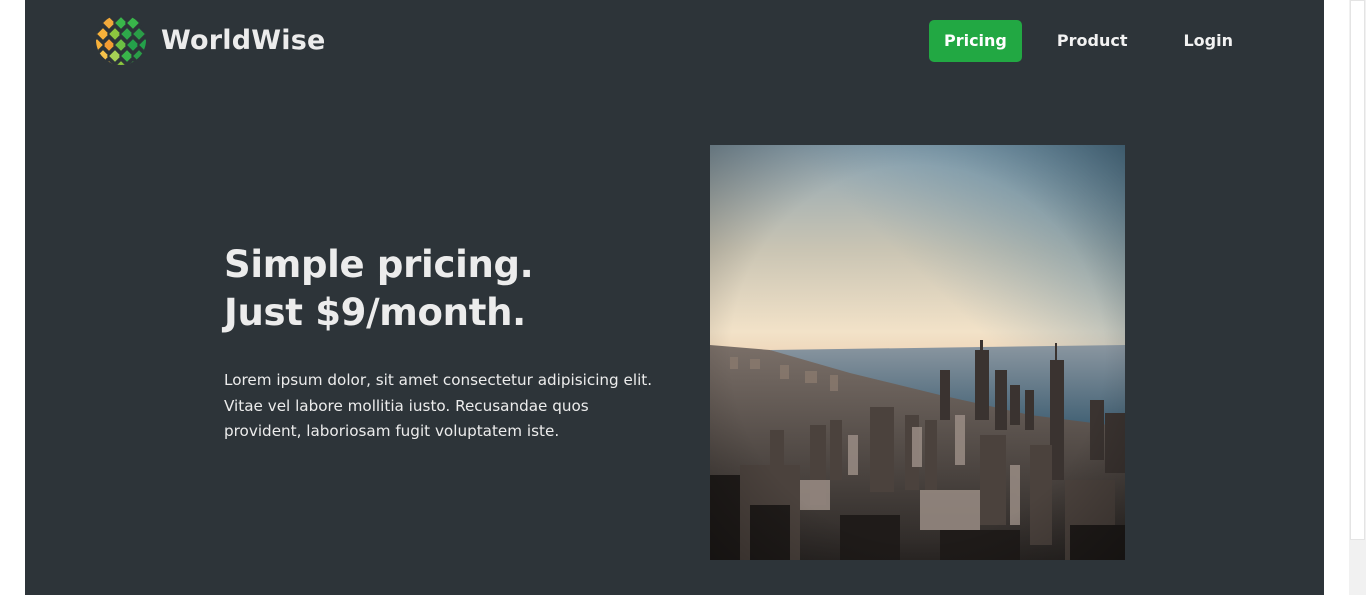 This screenshot has width=1366, height=595. I want to click on logo-link: WorldWise, so click(210, 40).